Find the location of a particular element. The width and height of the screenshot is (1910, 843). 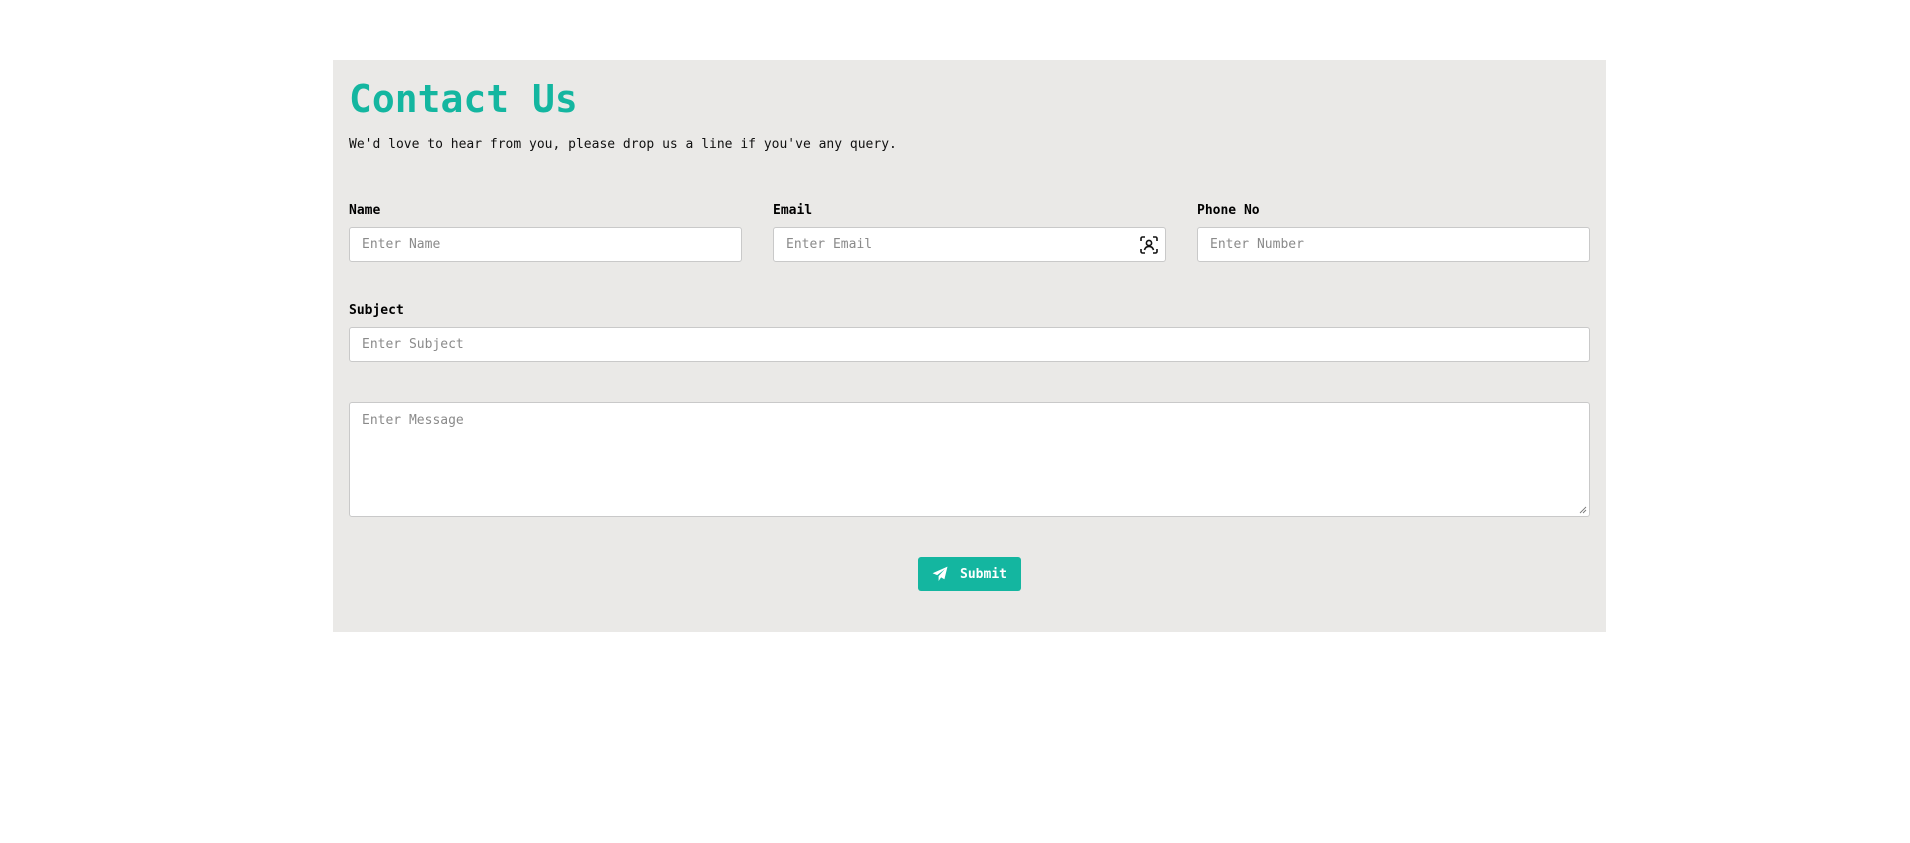

page-title: Contact Us is located at coordinates (463, 99).